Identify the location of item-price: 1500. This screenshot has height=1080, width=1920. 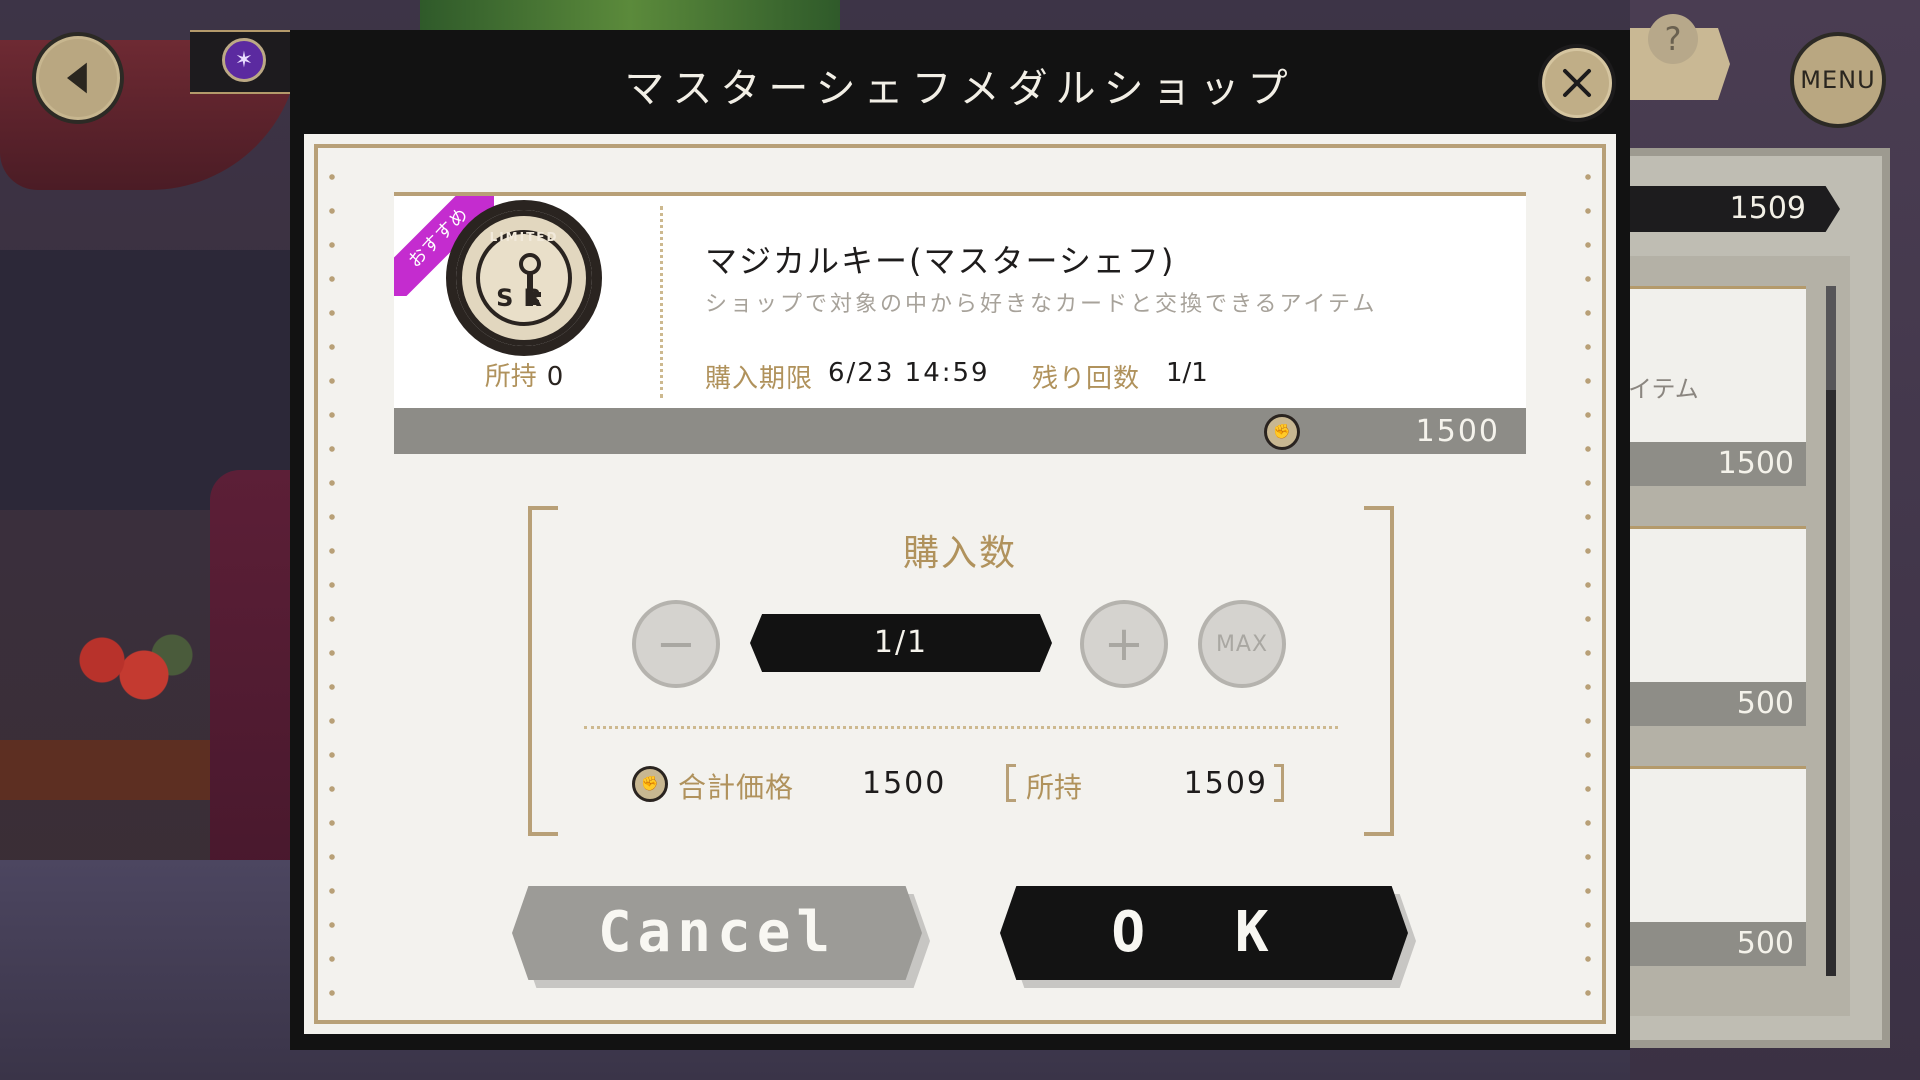
(1457, 431).